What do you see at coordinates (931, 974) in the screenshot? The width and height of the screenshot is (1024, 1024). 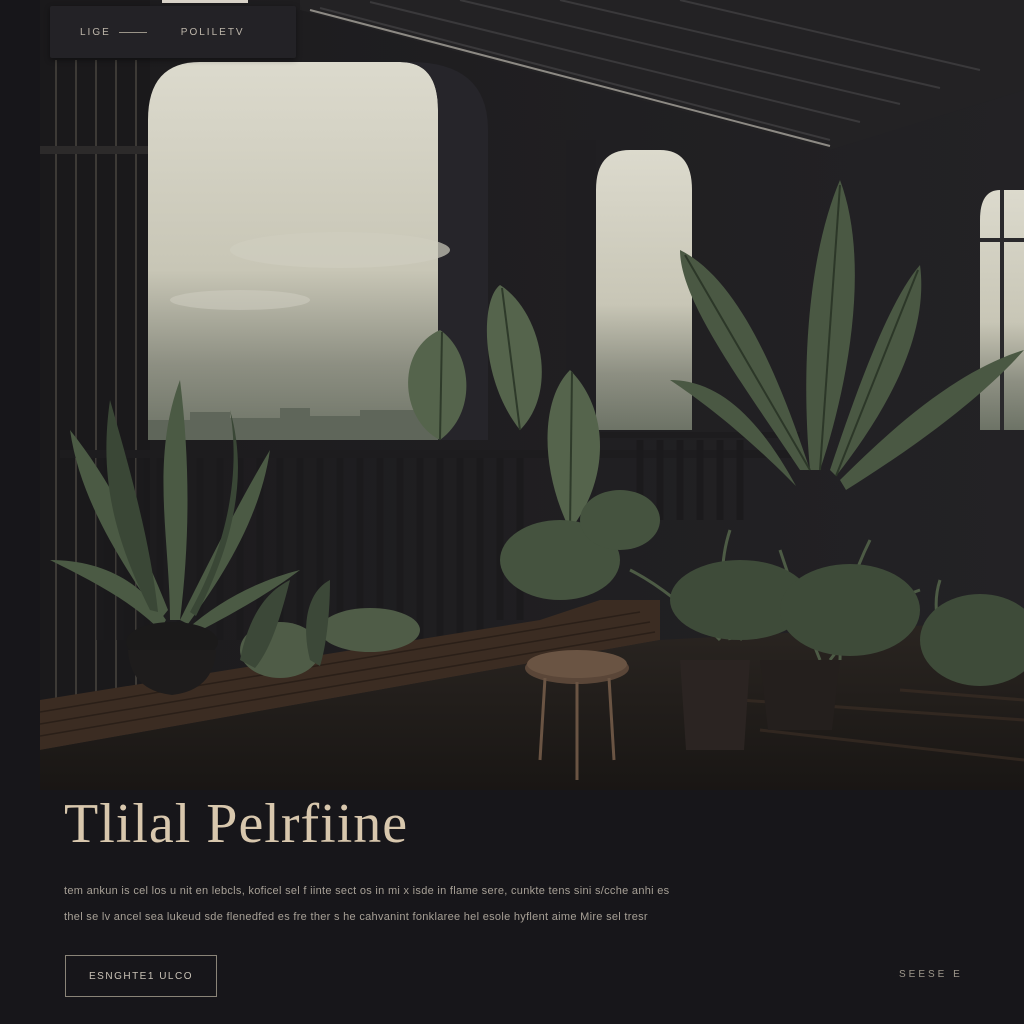 I see `footer-link: SEESE E` at bounding box center [931, 974].